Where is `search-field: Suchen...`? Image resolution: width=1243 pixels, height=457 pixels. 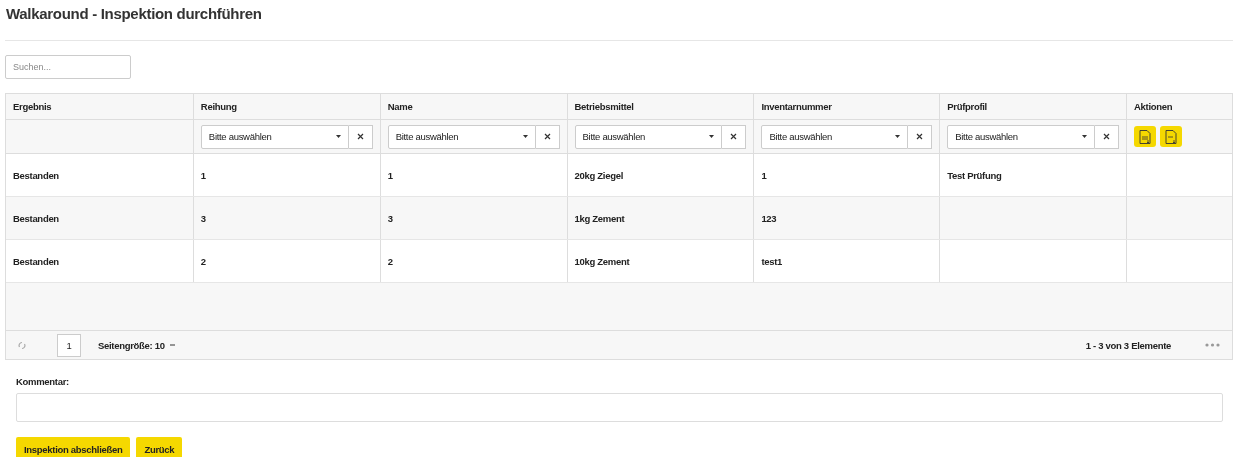 search-field: Suchen... is located at coordinates (68, 67).